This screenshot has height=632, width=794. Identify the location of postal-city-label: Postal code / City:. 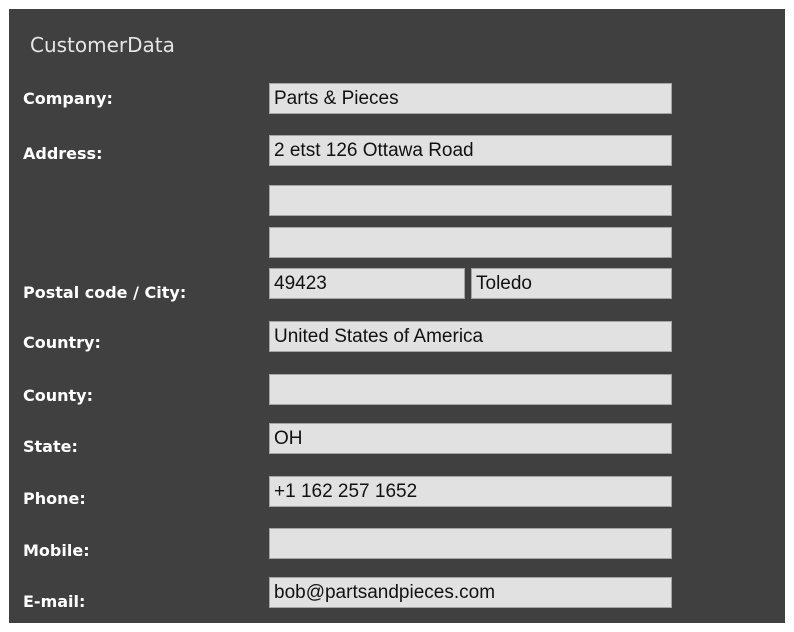
(105, 292).